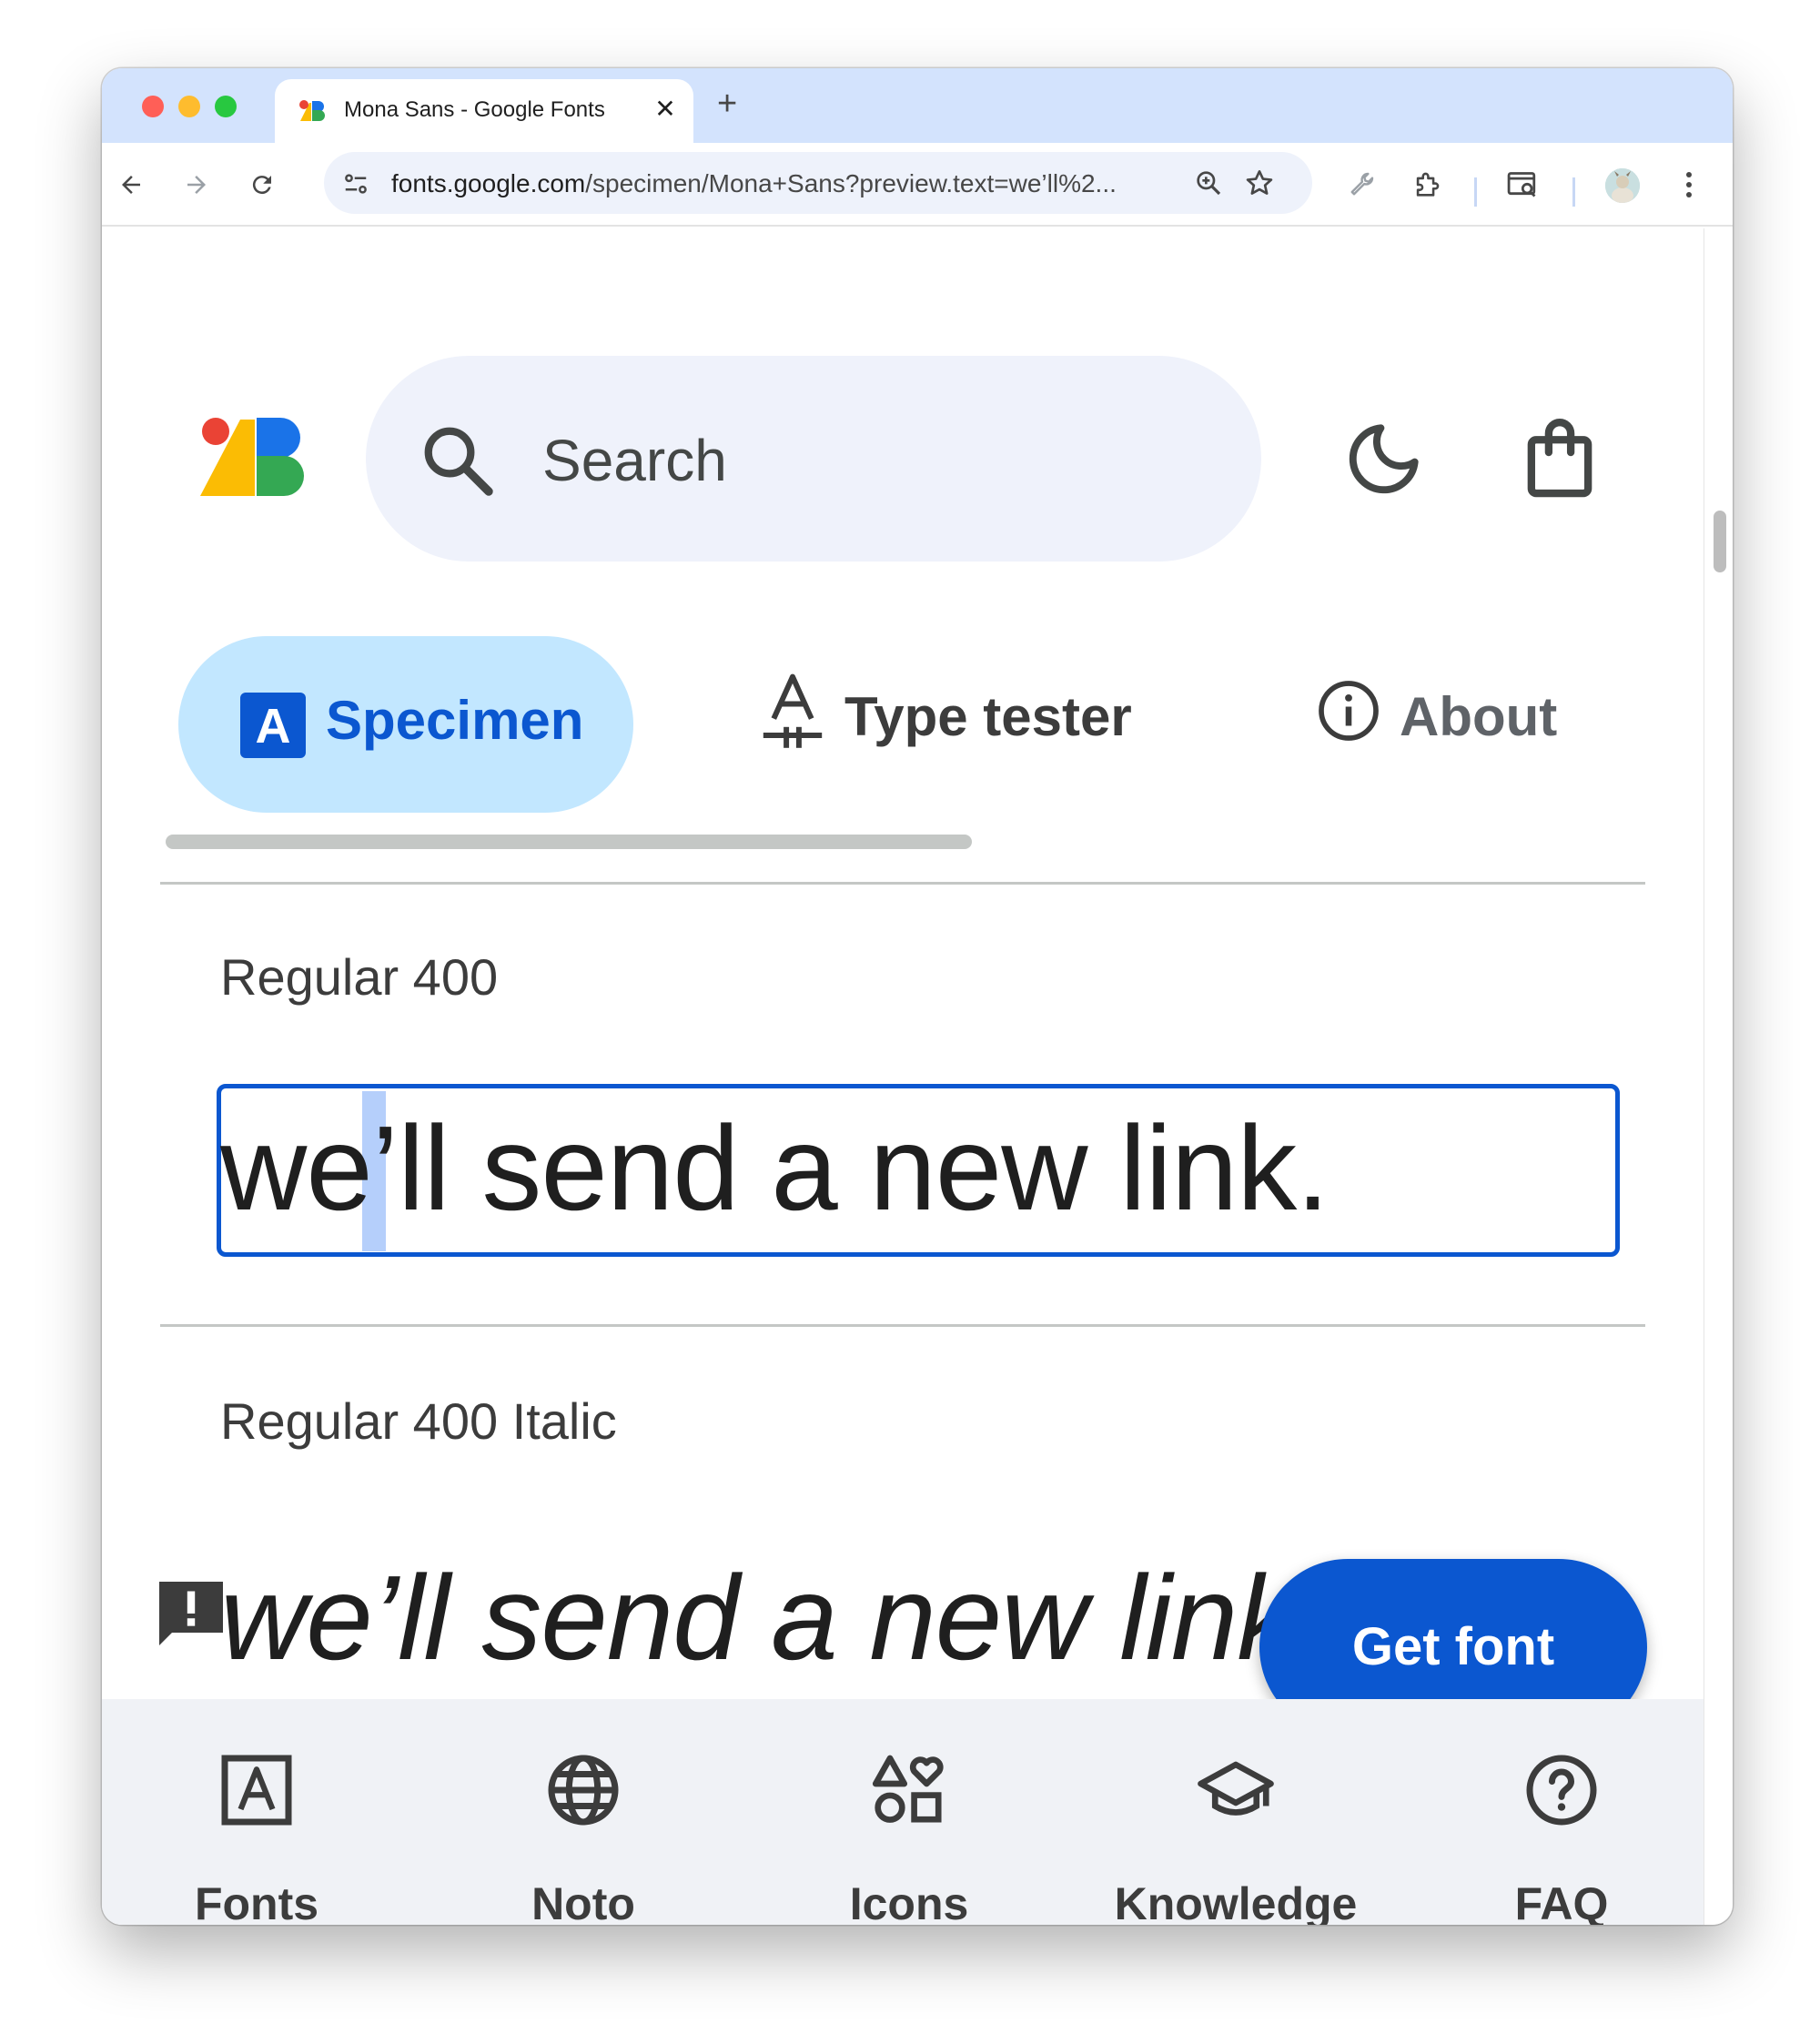  I want to click on globe-icon, so click(583, 1790).